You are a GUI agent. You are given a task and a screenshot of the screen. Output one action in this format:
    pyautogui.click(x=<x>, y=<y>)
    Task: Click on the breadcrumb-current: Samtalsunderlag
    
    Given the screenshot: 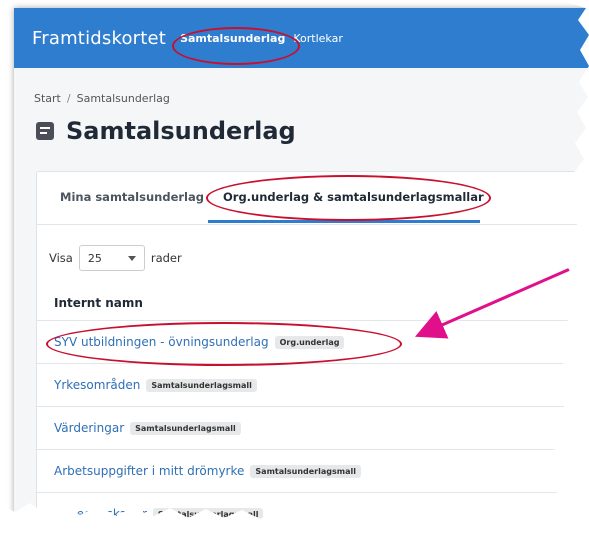 What is the action you would take?
    pyautogui.click(x=123, y=98)
    